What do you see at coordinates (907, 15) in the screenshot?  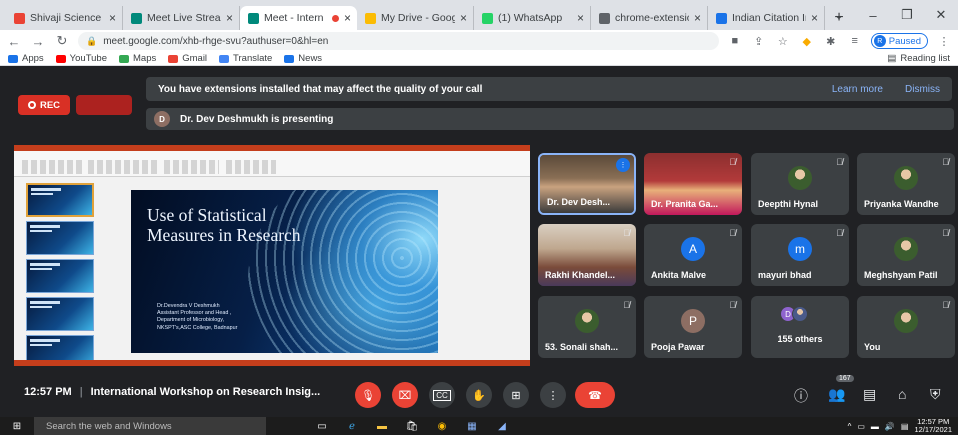 I see `restore-icon: ❐` at bounding box center [907, 15].